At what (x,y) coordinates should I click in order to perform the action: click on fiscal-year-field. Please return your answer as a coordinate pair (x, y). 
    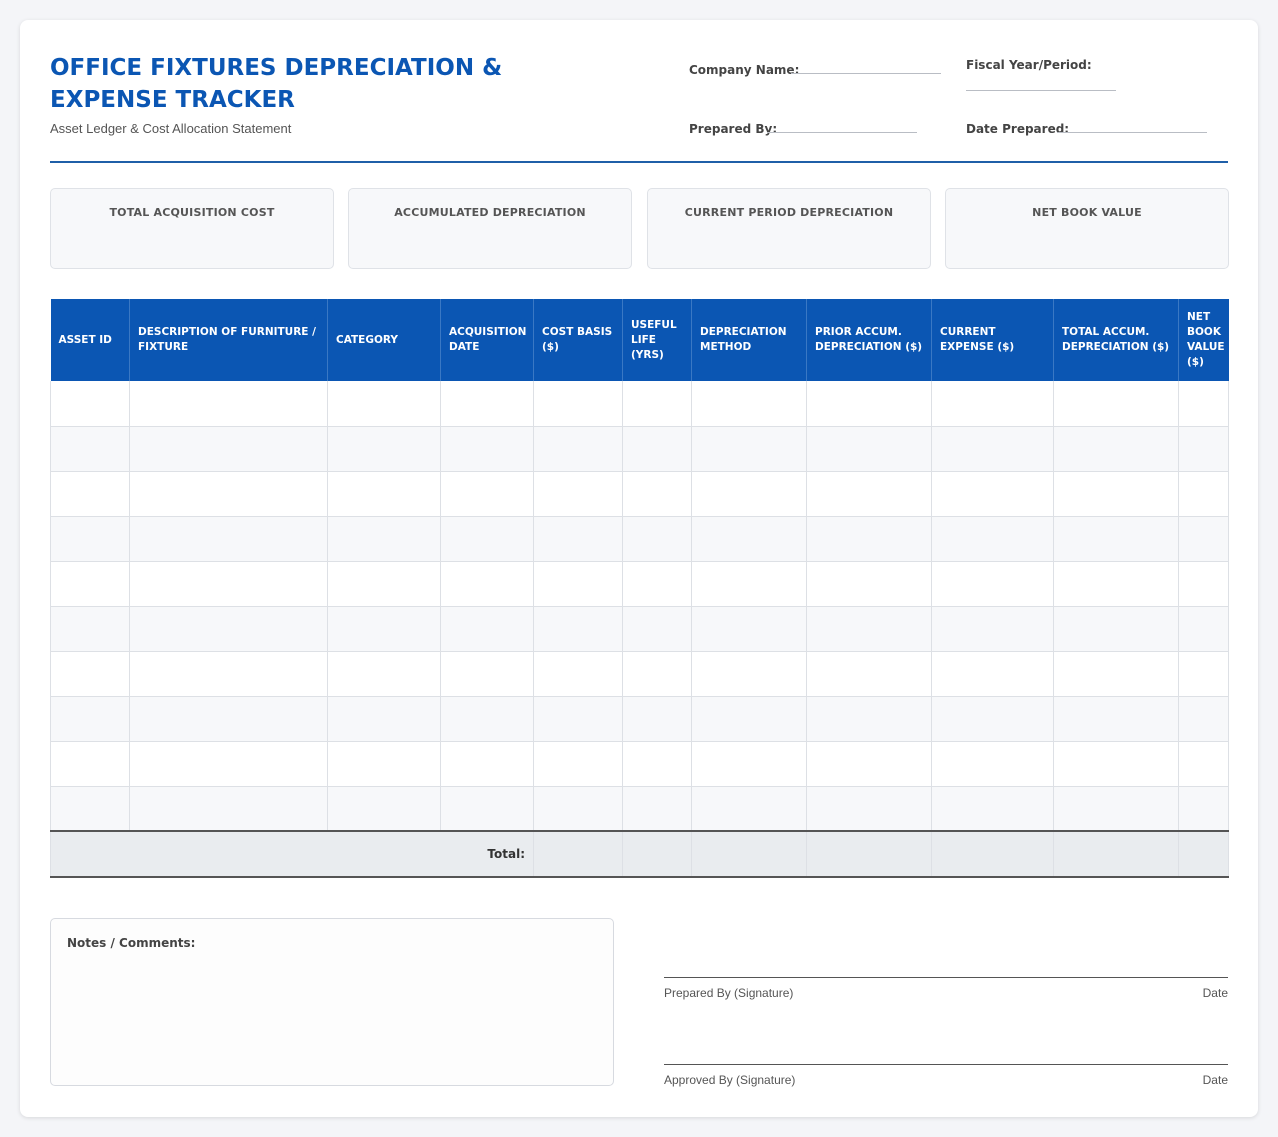
    Looking at the image, I should click on (1041, 90).